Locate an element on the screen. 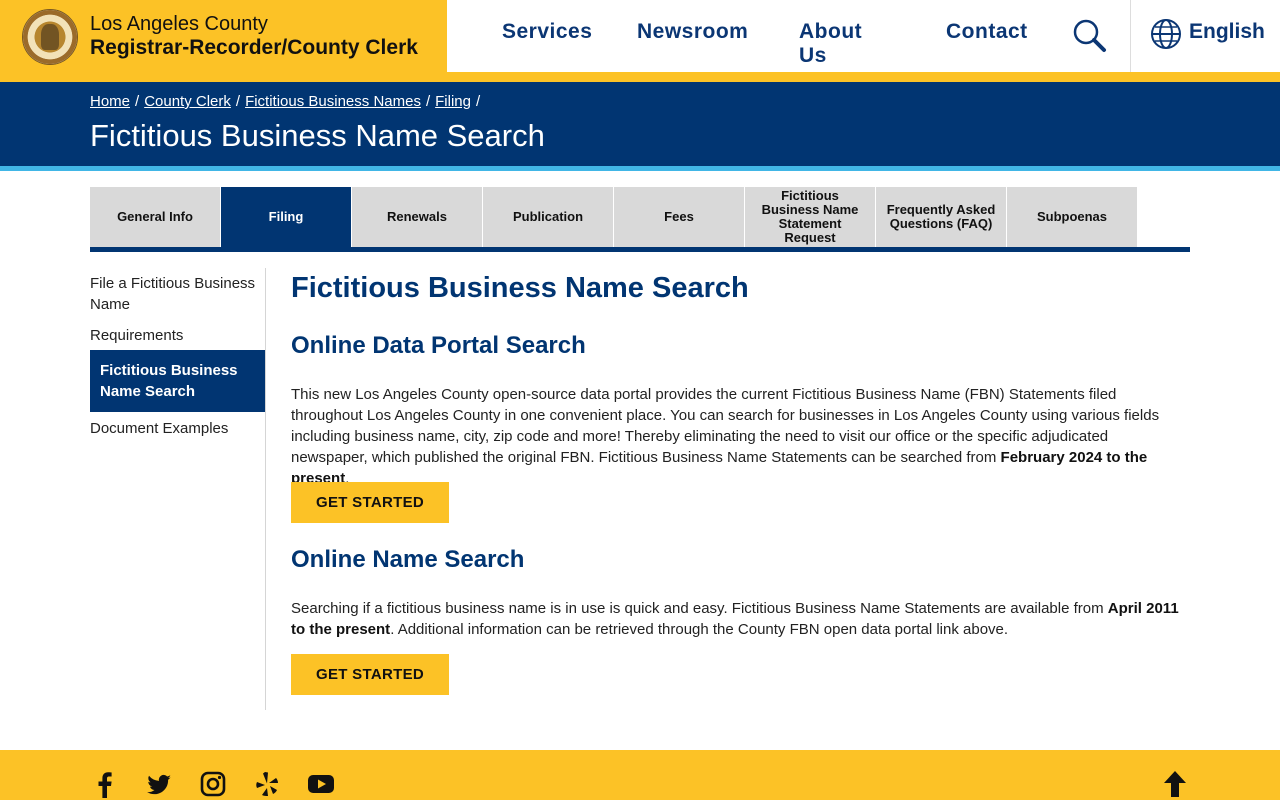 The width and height of the screenshot is (1280, 800). county-seal-icon is located at coordinates (50, 37).